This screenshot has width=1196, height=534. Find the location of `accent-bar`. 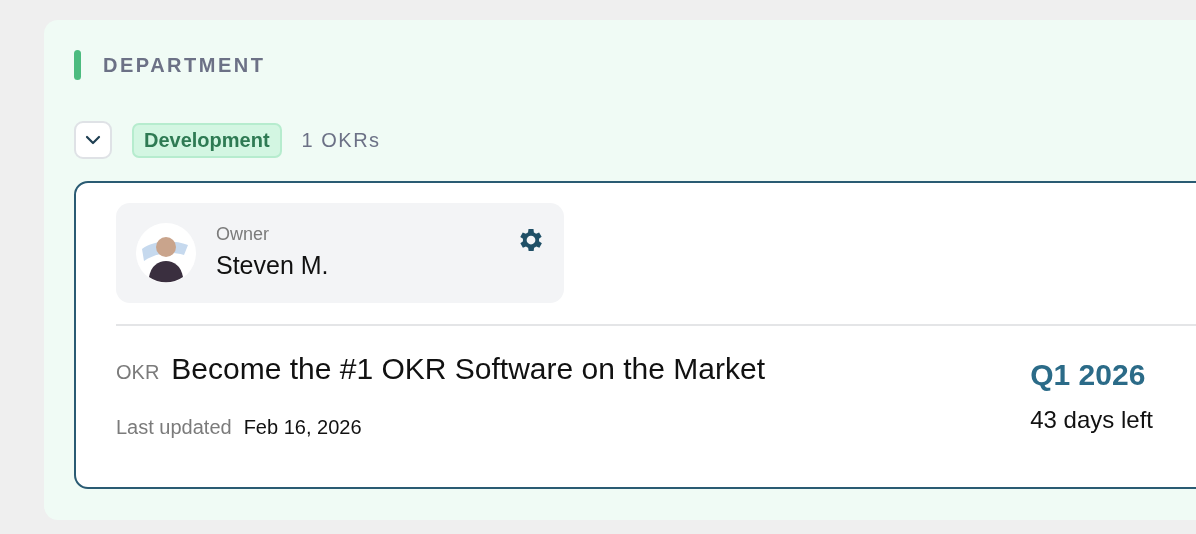

accent-bar is located at coordinates (77, 65).